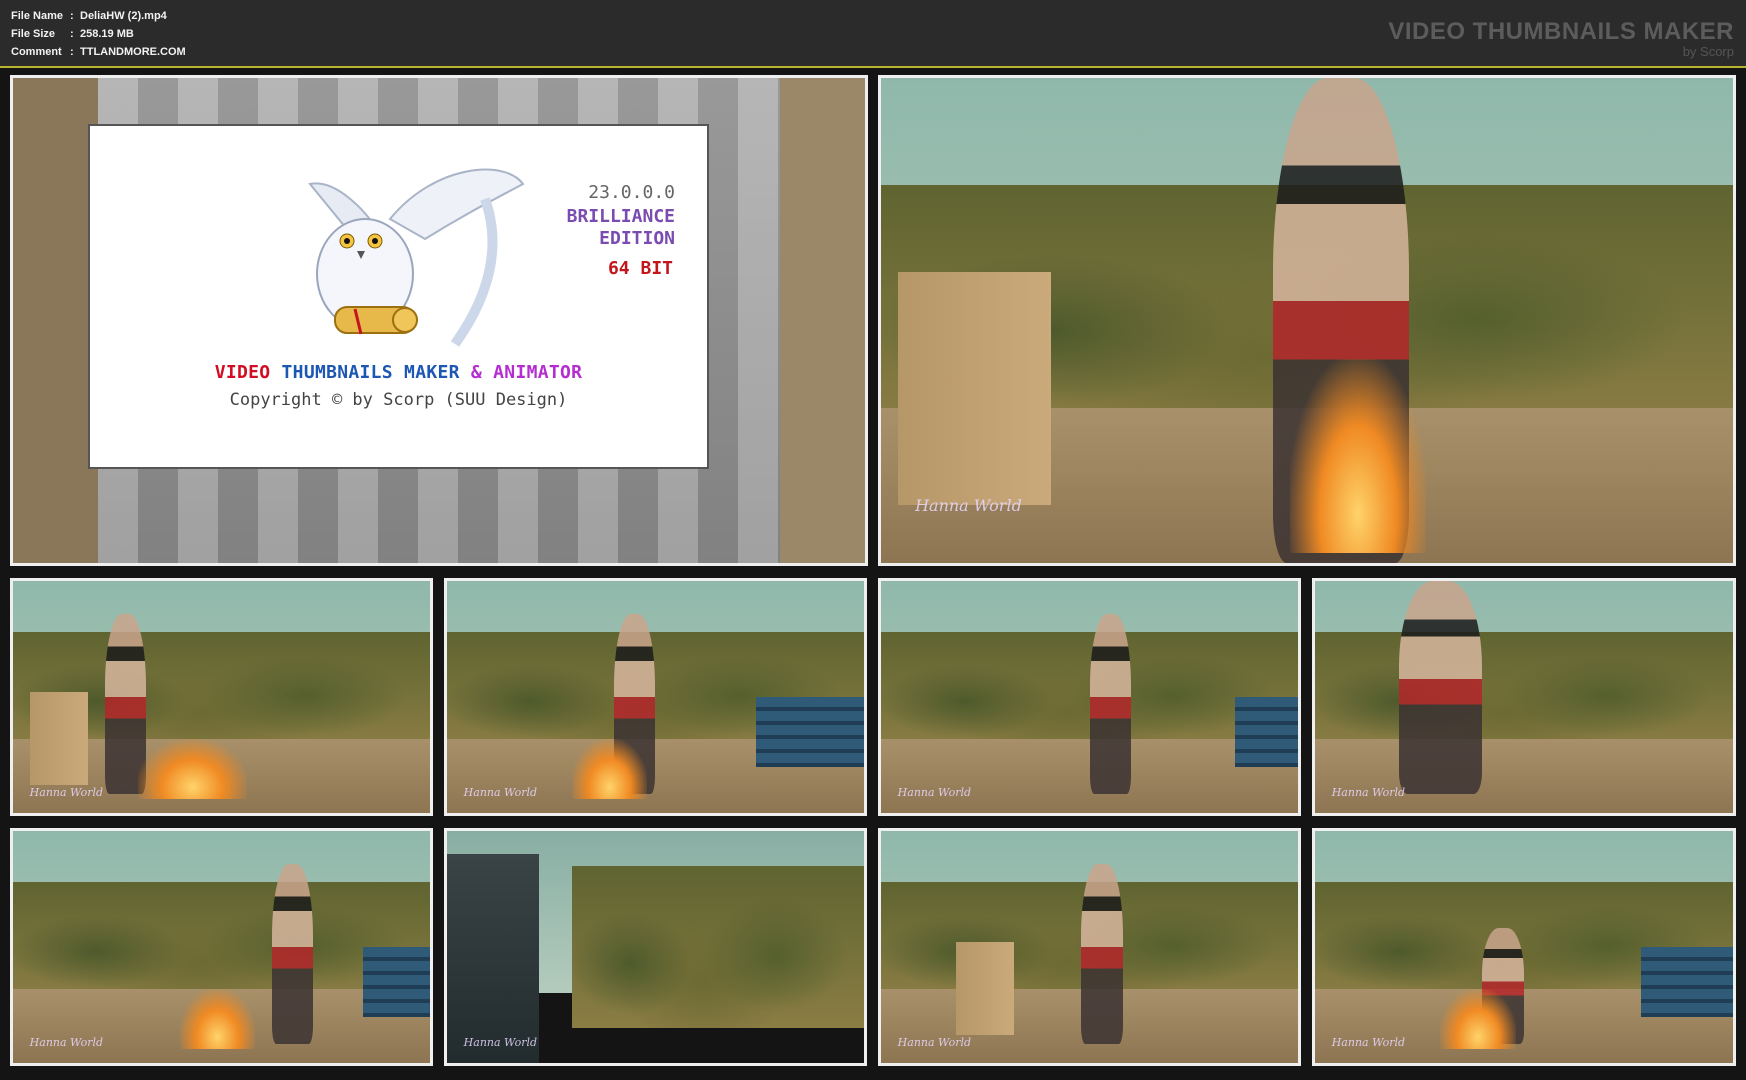 Image resolution: width=1746 pixels, height=1080 pixels. Describe the element at coordinates (1524, 775) in the screenshot. I see `ground` at that location.